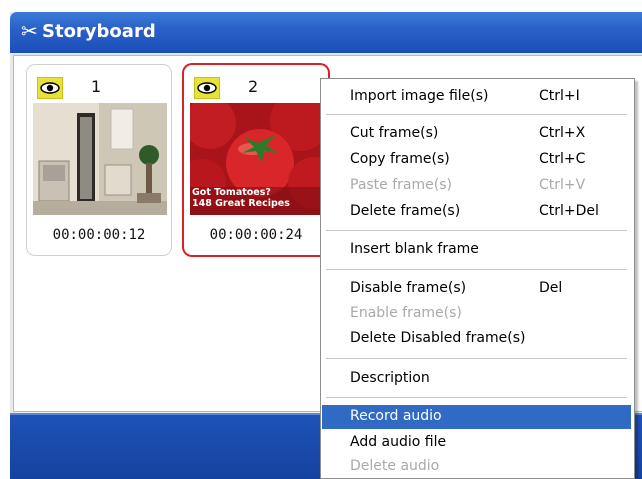  Describe the element at coordinates (476, 443) in the screenshot. I see `menu-item-add-audio-file: Add audio file` at that location.